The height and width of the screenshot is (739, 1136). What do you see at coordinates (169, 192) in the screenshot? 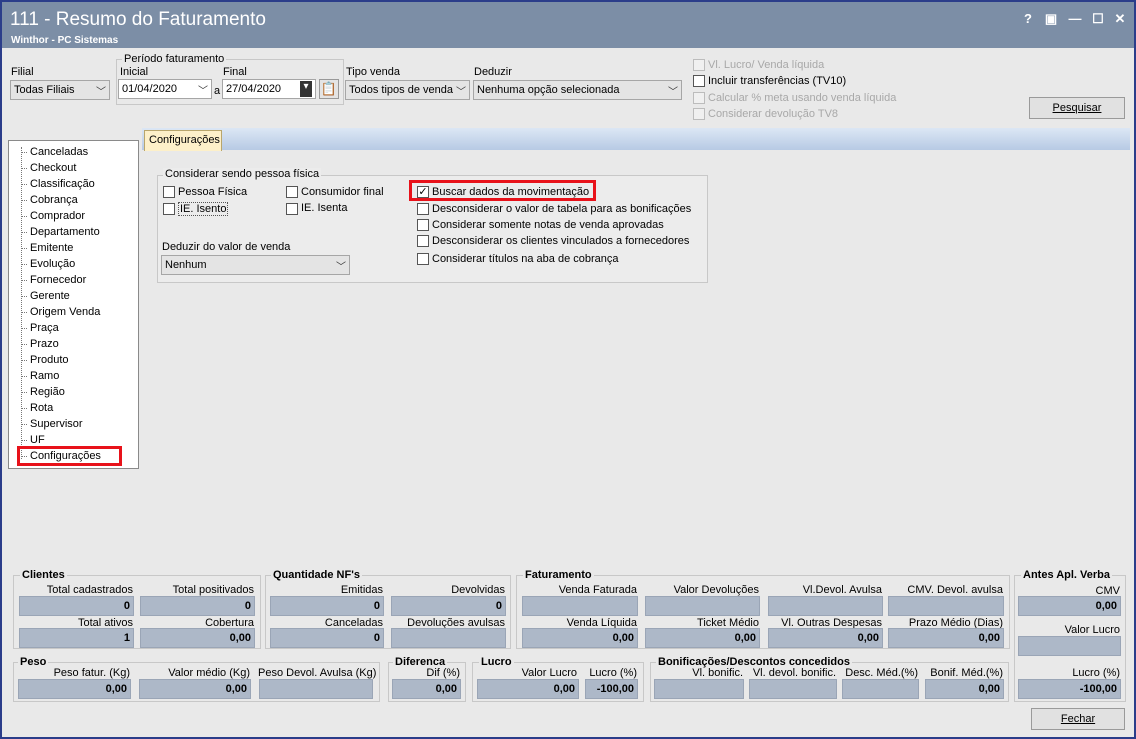
I see `pessoa-fisica-checkbox` at bounding box center [169, 192].